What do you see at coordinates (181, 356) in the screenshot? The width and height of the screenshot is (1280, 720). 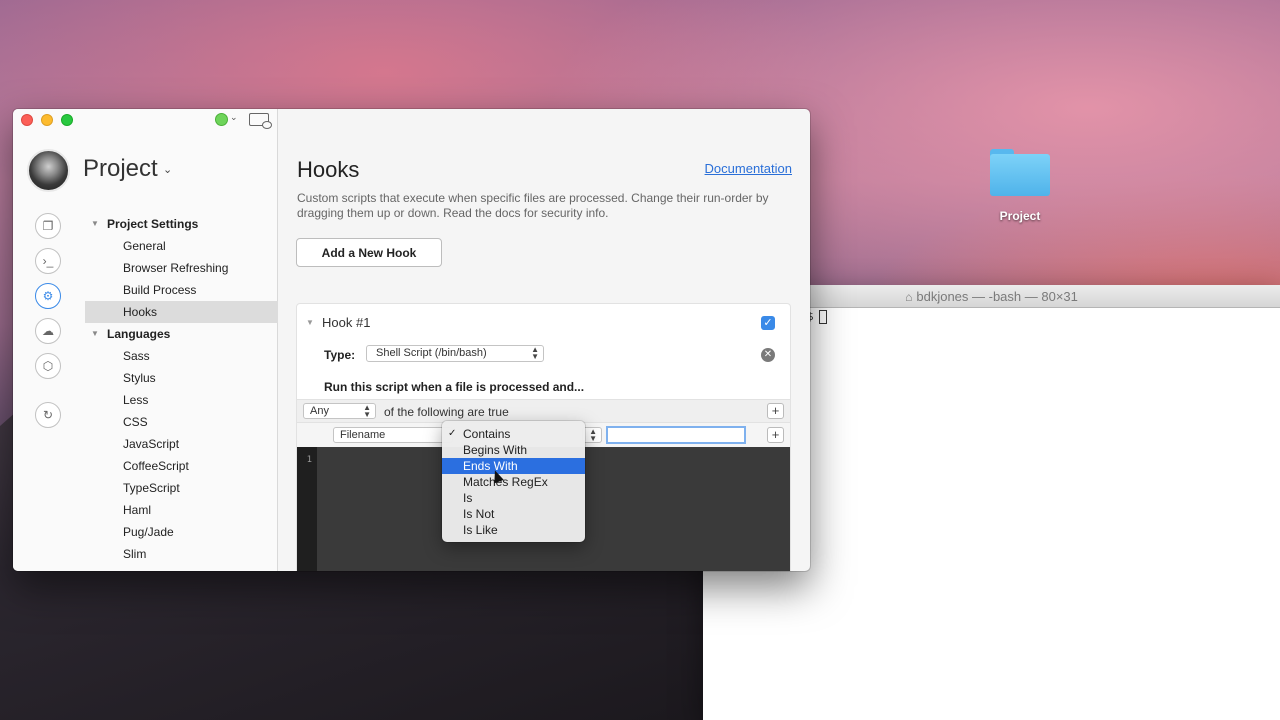 I see `sidebar-item-sass: Sass` at bounding box center [181, 356].